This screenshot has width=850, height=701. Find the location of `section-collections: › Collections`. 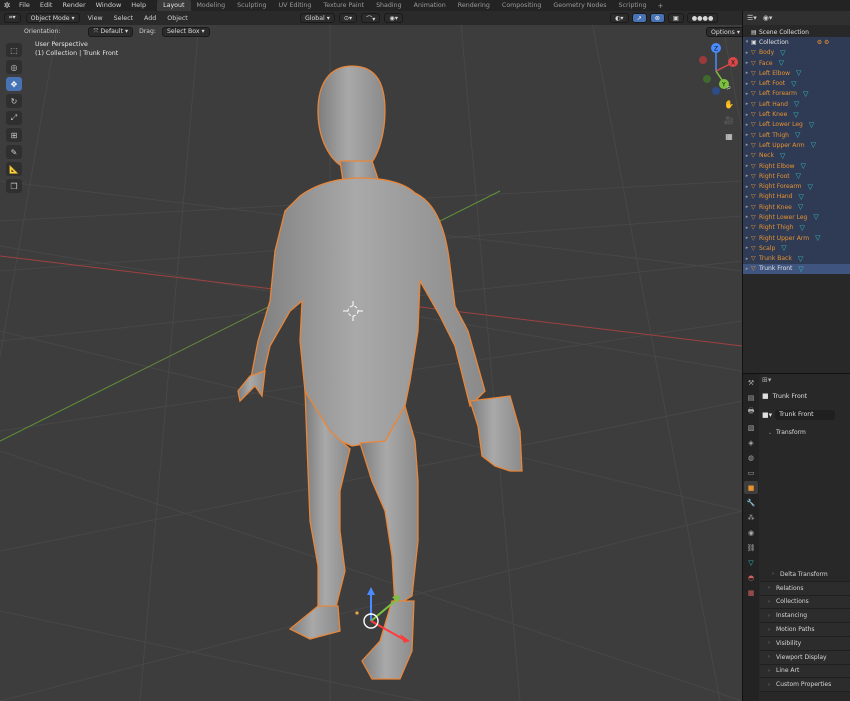

section-collections: › Collections is located at coordinates (805, 602).